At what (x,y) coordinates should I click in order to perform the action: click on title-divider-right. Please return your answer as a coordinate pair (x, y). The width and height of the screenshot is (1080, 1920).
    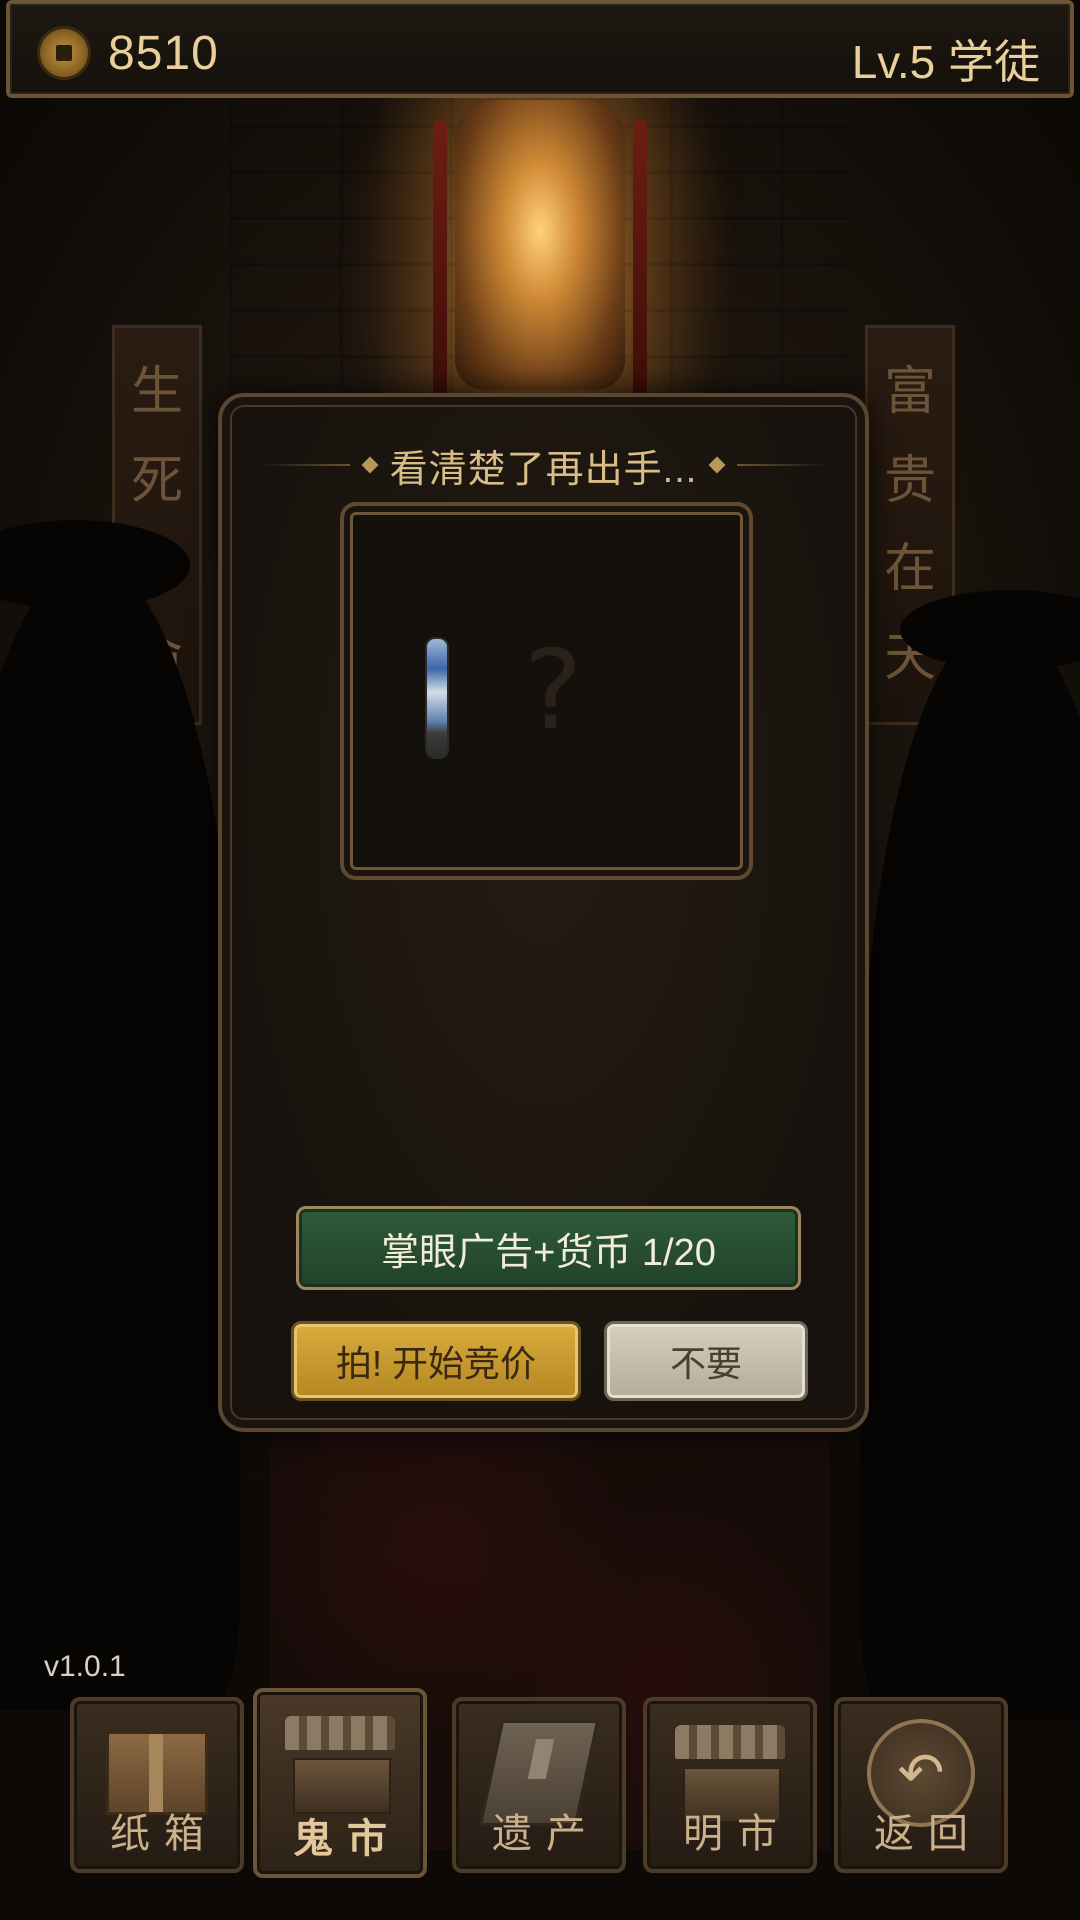
    Looking at the image, I should click on (782, 465).